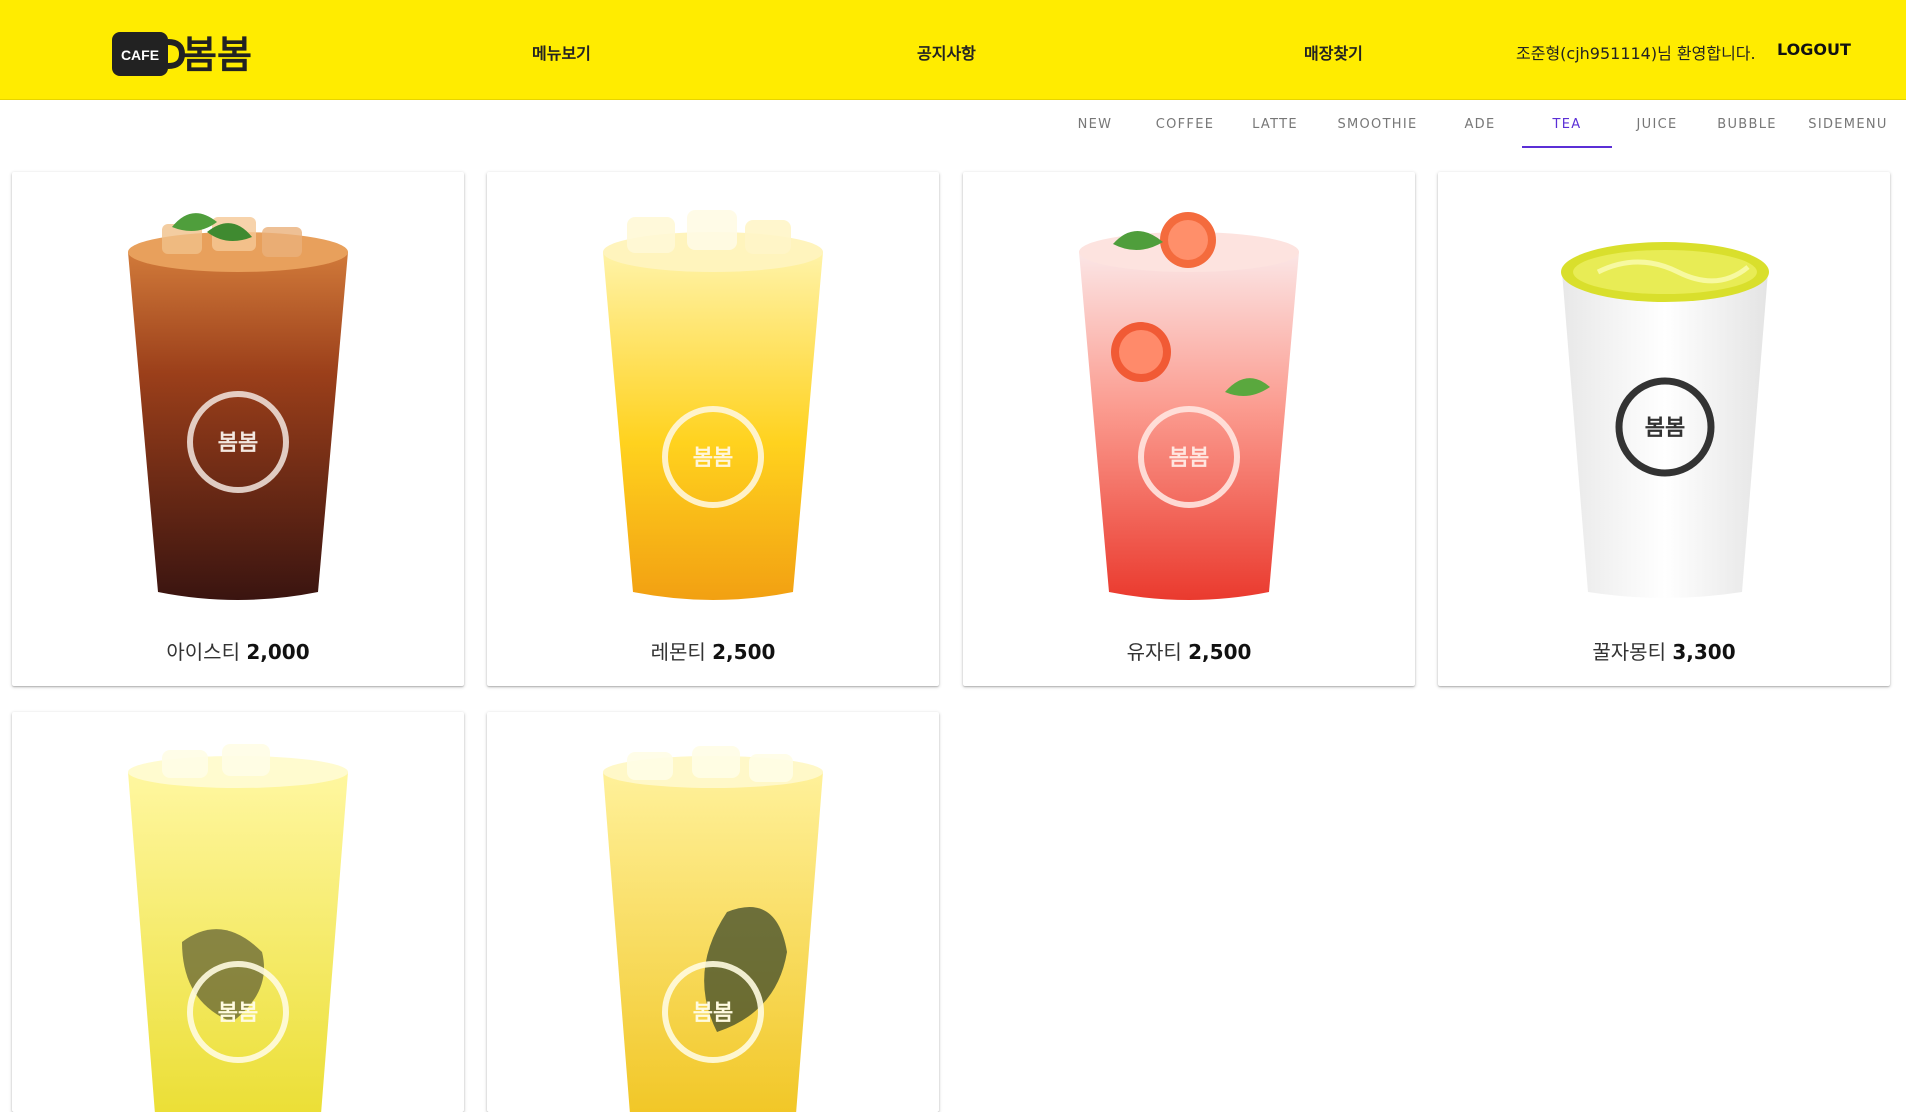  I want to click on tab-ade: ADE, so click(1480, 123).